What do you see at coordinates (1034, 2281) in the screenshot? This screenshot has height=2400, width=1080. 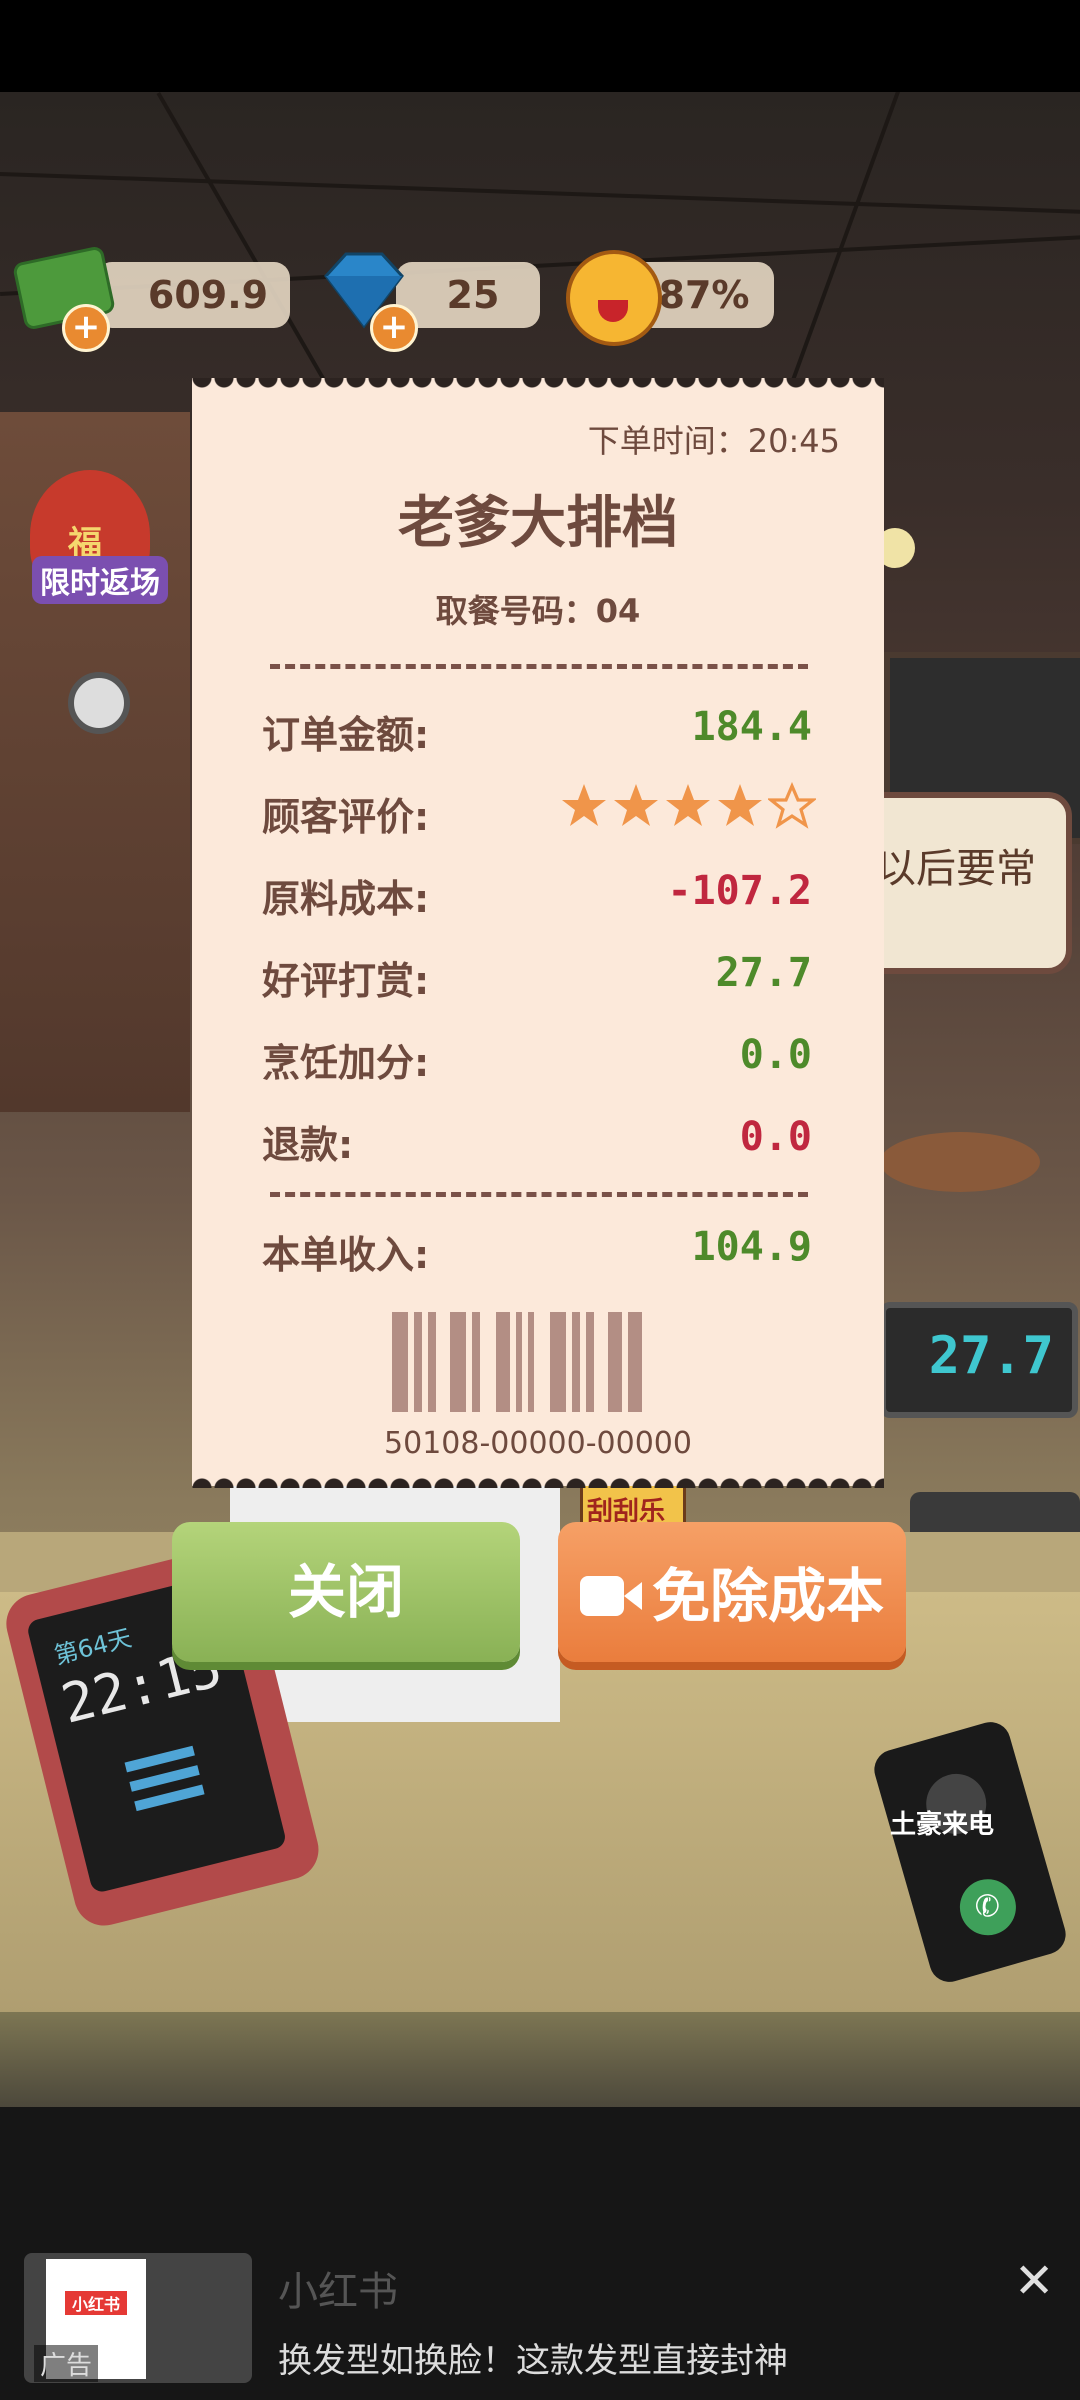 I see `close-ad-icon: ✕` at bounding box center [1034, 2281].